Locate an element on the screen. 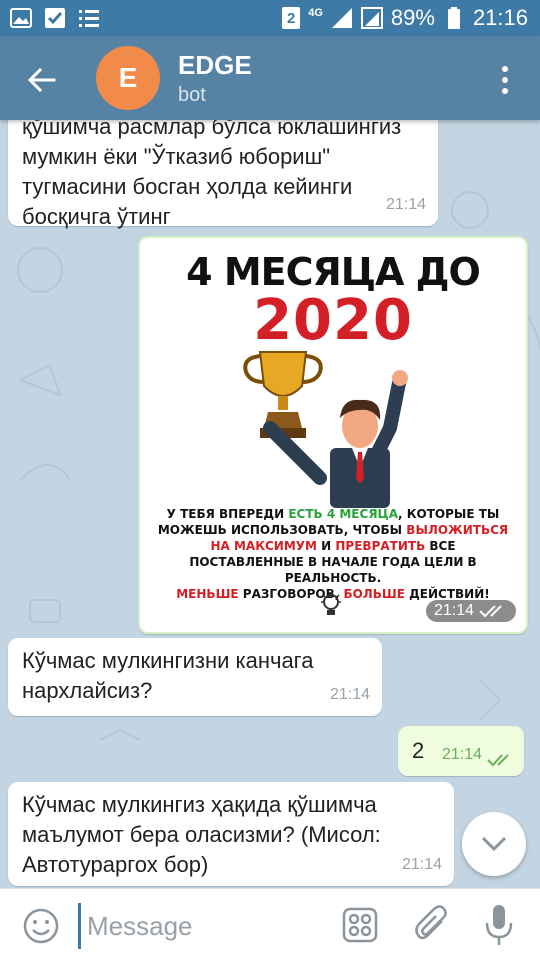 The height and width of the screenshot is (961, 540). lightbulb-icon is located at coordinates (331, 603).